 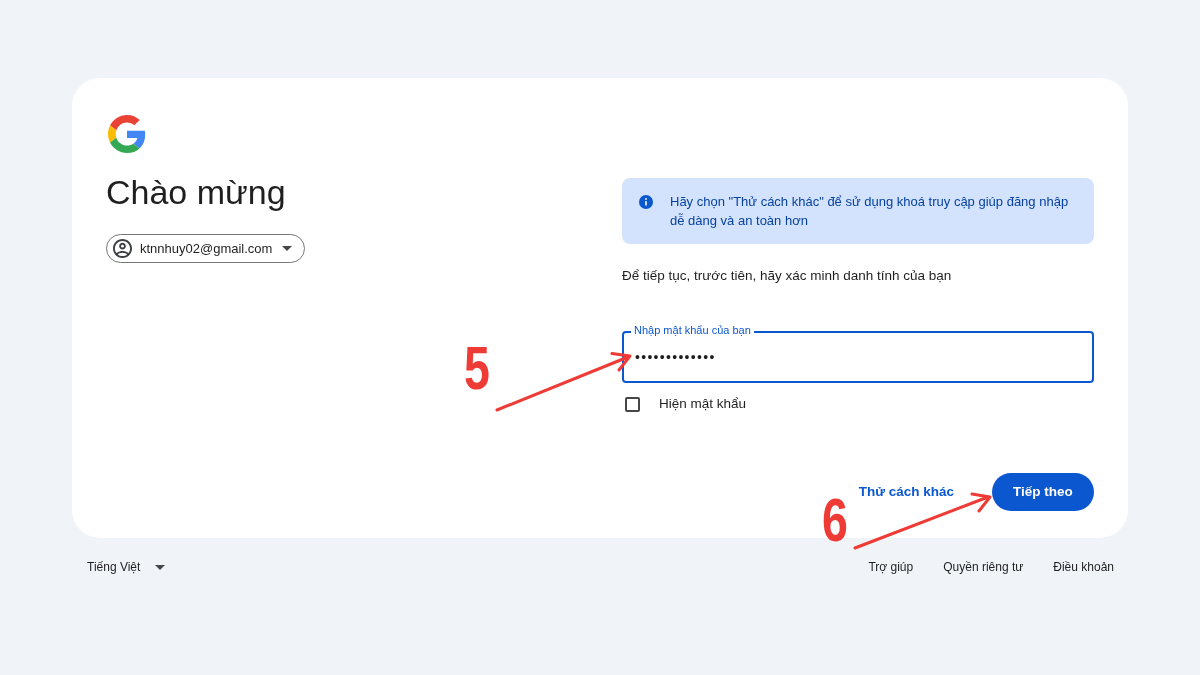 I want to click on step-number: 6, so click(x=835, y=520).